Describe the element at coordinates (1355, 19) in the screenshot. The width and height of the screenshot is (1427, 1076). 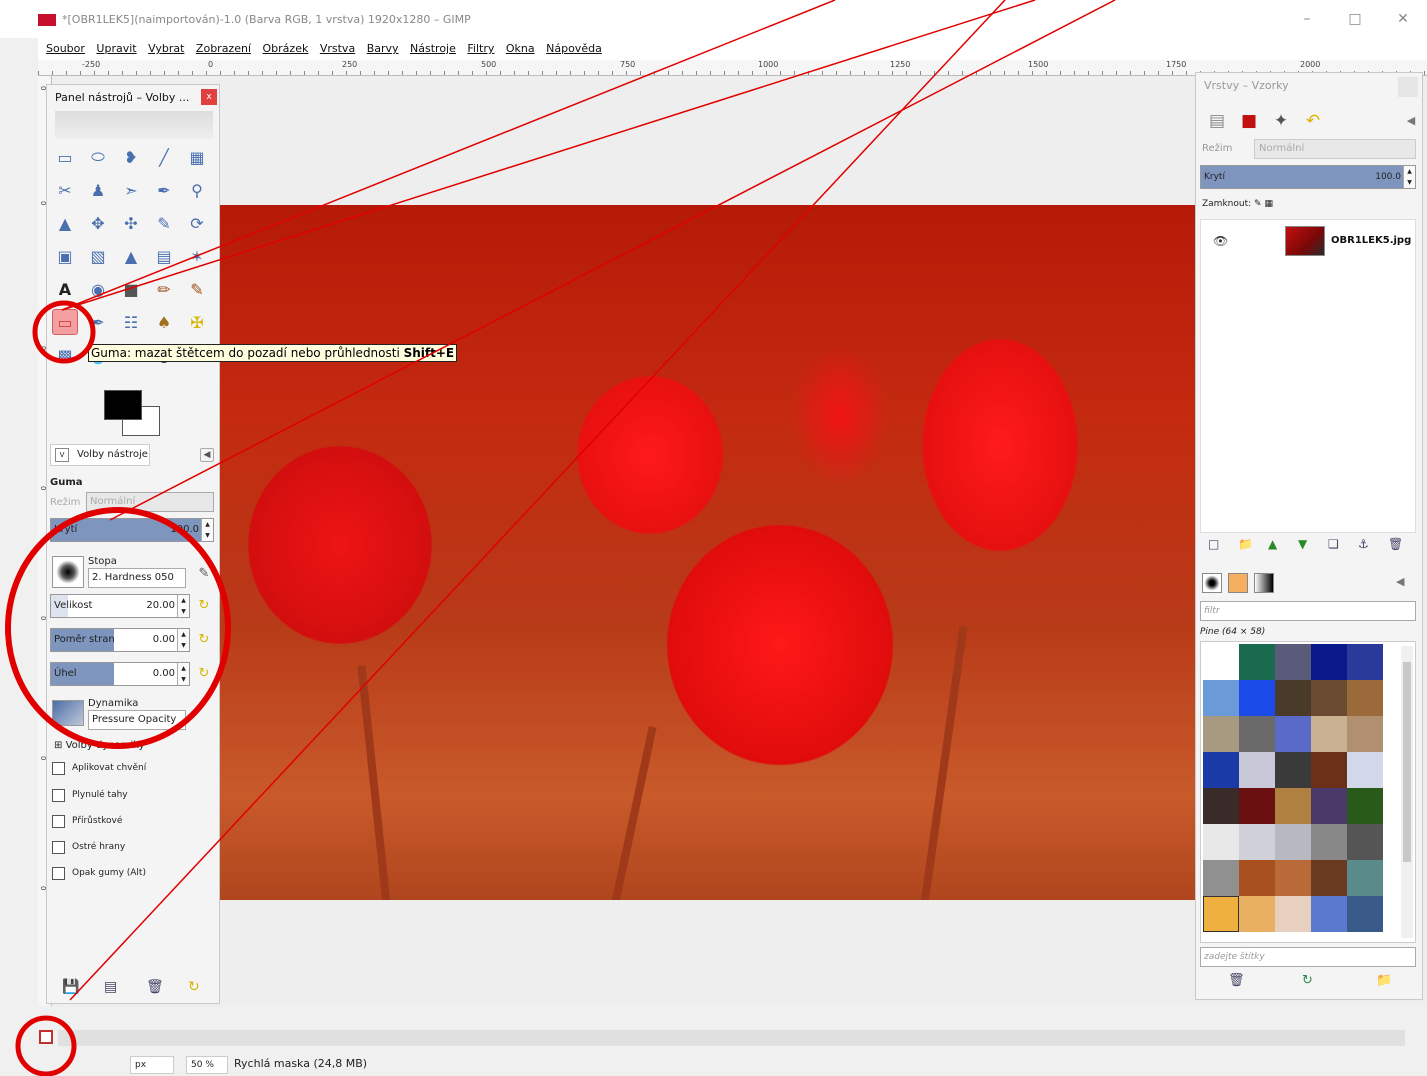
I see `maximize-icon: □` at that location.